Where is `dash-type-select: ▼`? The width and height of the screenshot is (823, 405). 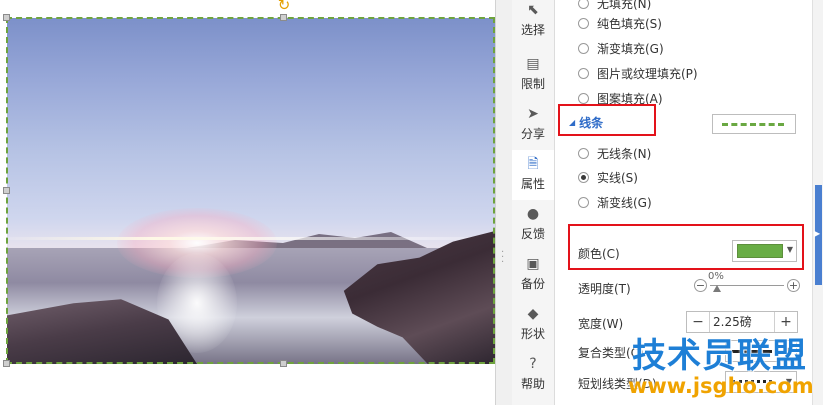
dash-type-select: ▼ is located at coordinates (761, 382).